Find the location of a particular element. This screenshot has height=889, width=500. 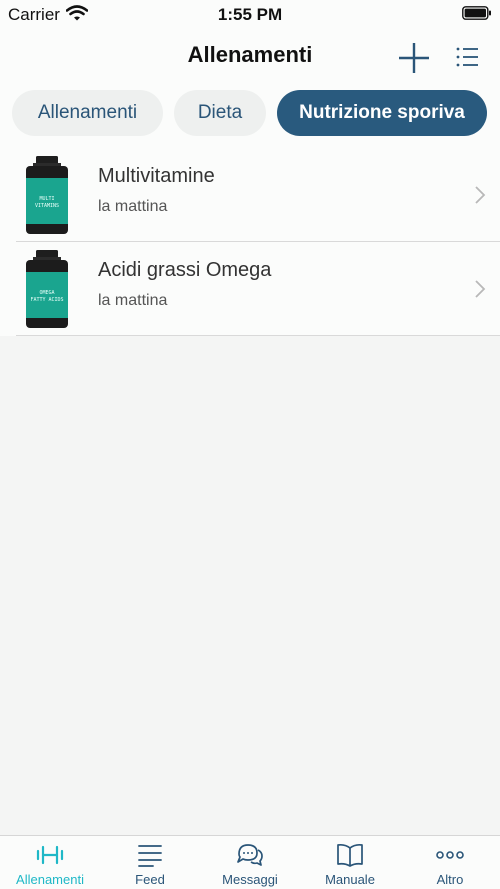

tabbar-label: Manuale is located at coordinates (350, 879).